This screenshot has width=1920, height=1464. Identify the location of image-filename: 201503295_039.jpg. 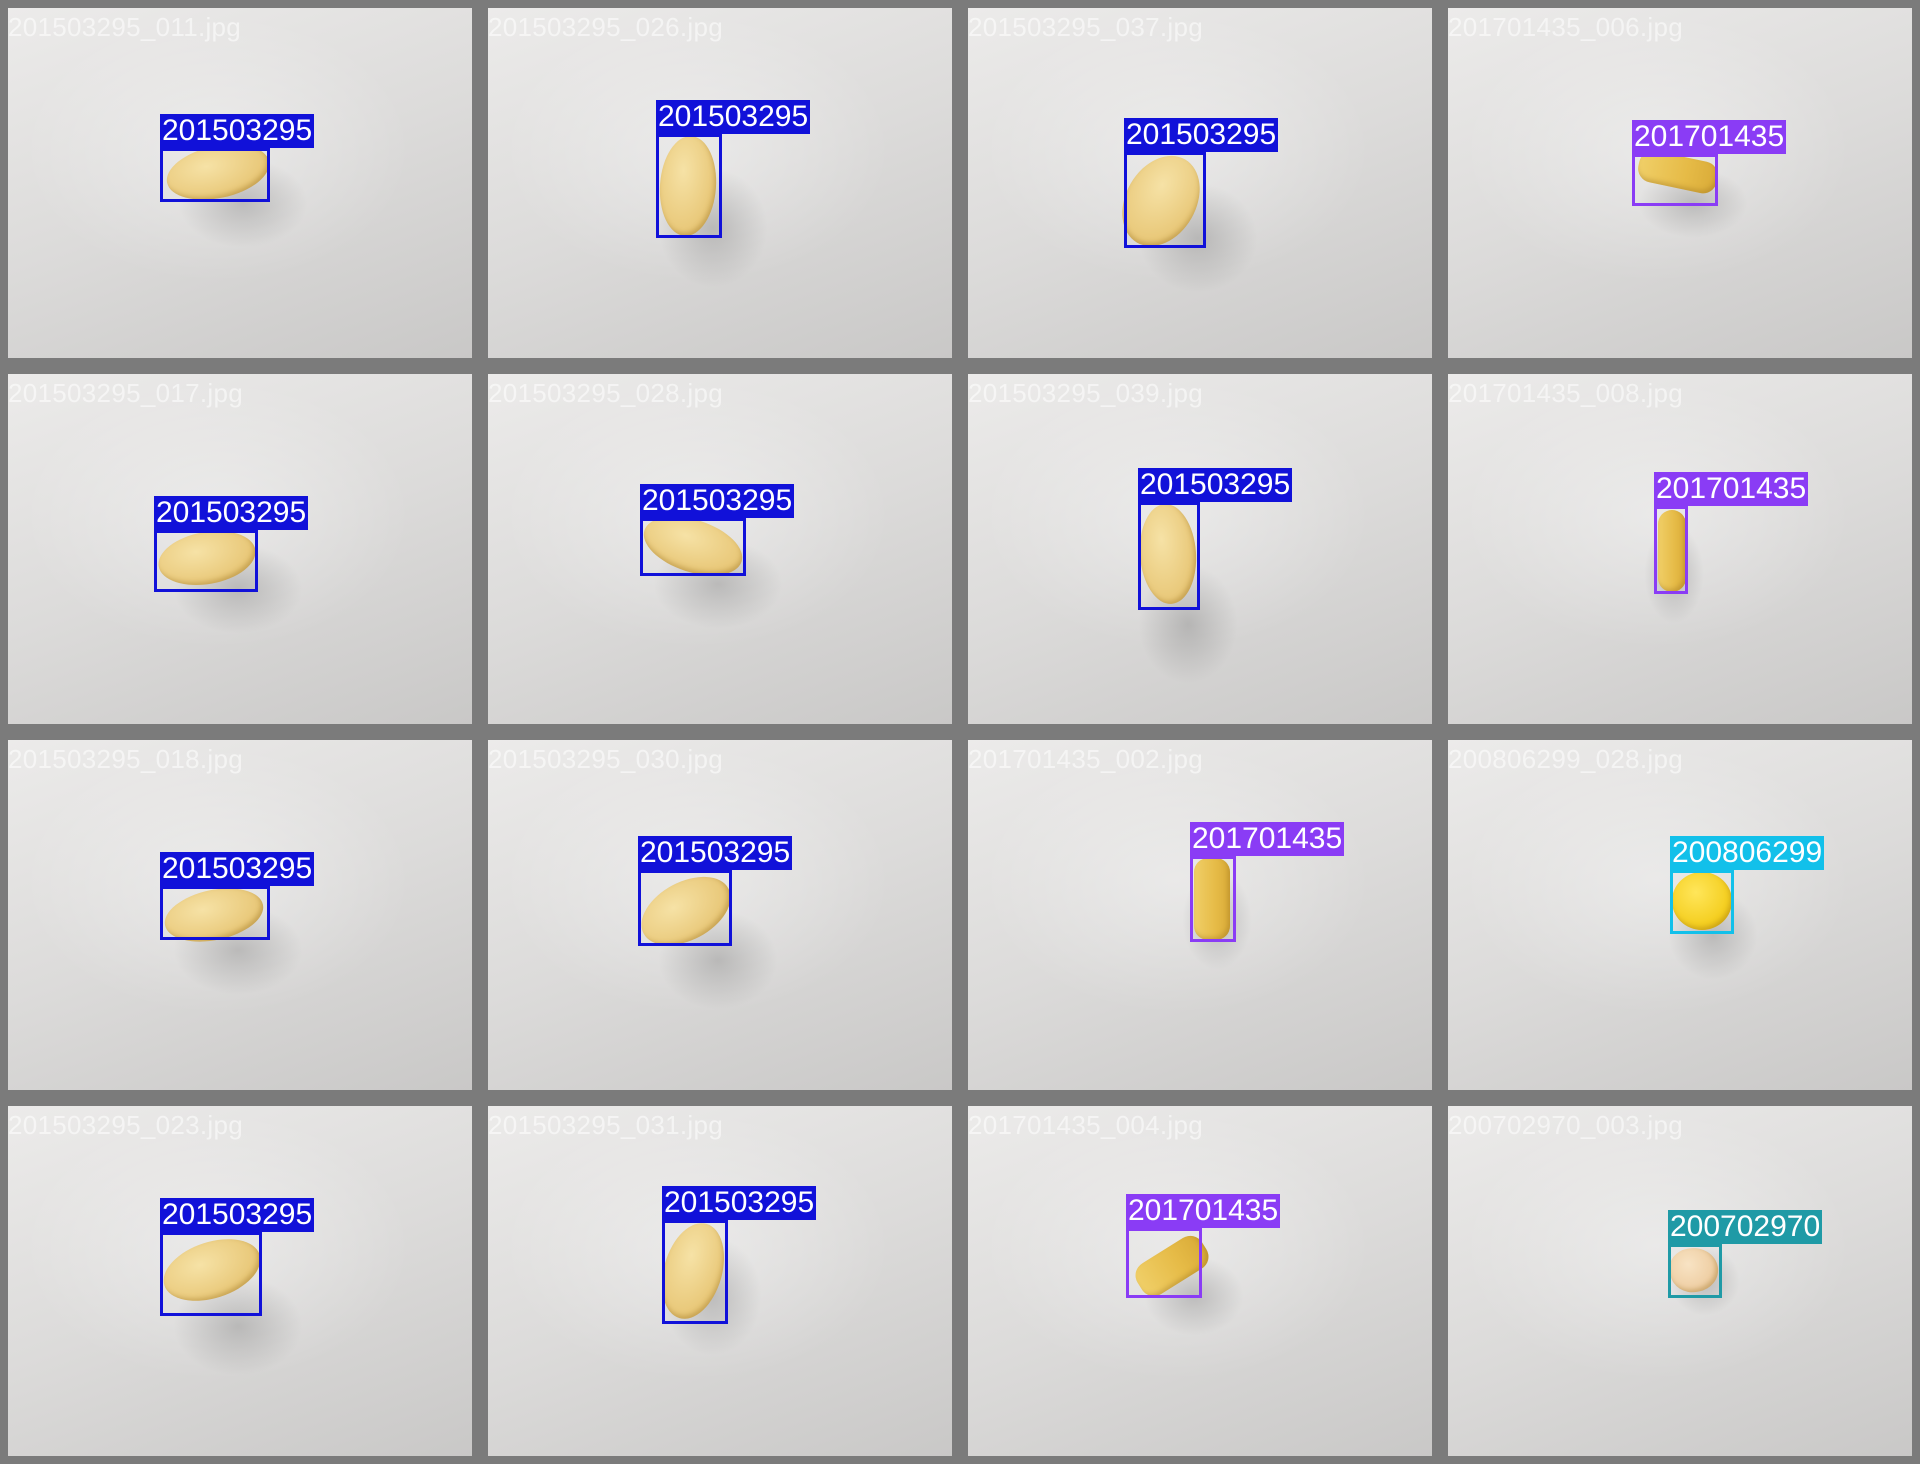
(1085, 393).